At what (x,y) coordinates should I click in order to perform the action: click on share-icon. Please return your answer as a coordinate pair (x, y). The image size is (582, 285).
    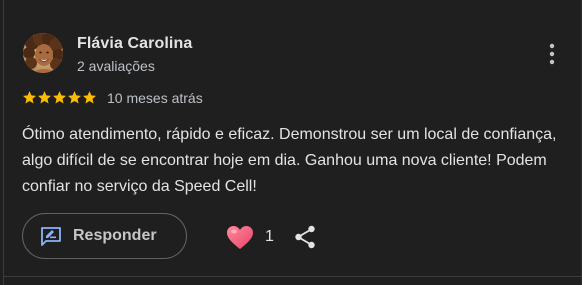
    Looking at the image, I should click on (305, 237).